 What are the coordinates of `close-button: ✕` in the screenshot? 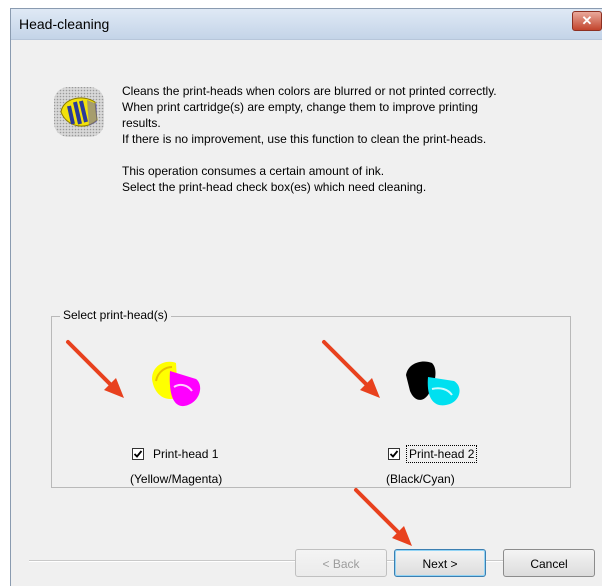 It's located at (587, 21).